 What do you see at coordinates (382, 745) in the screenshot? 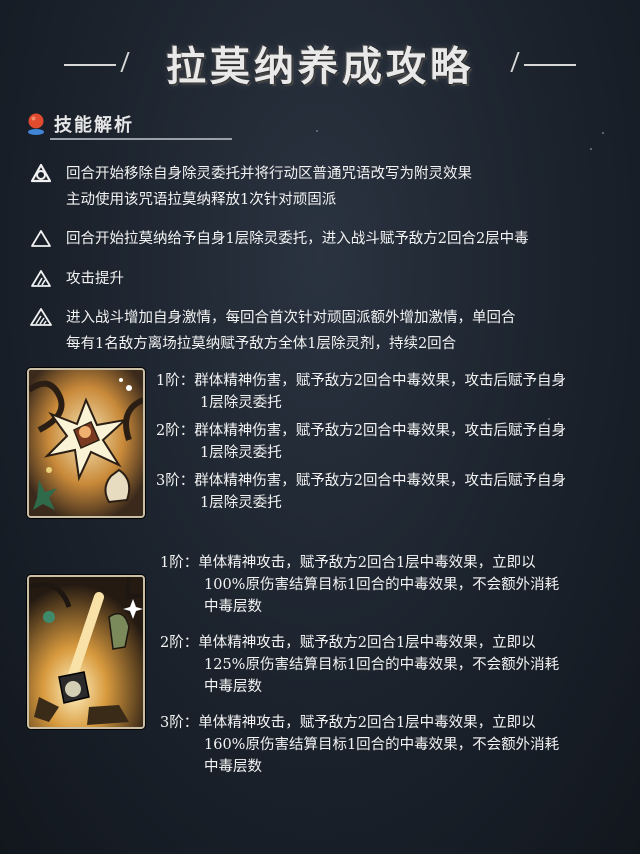
I see `level-desc-line-2: 160%原伤害结算目标1回合的中毒效果，不会额外消耗` at bounding box center [382, 745].